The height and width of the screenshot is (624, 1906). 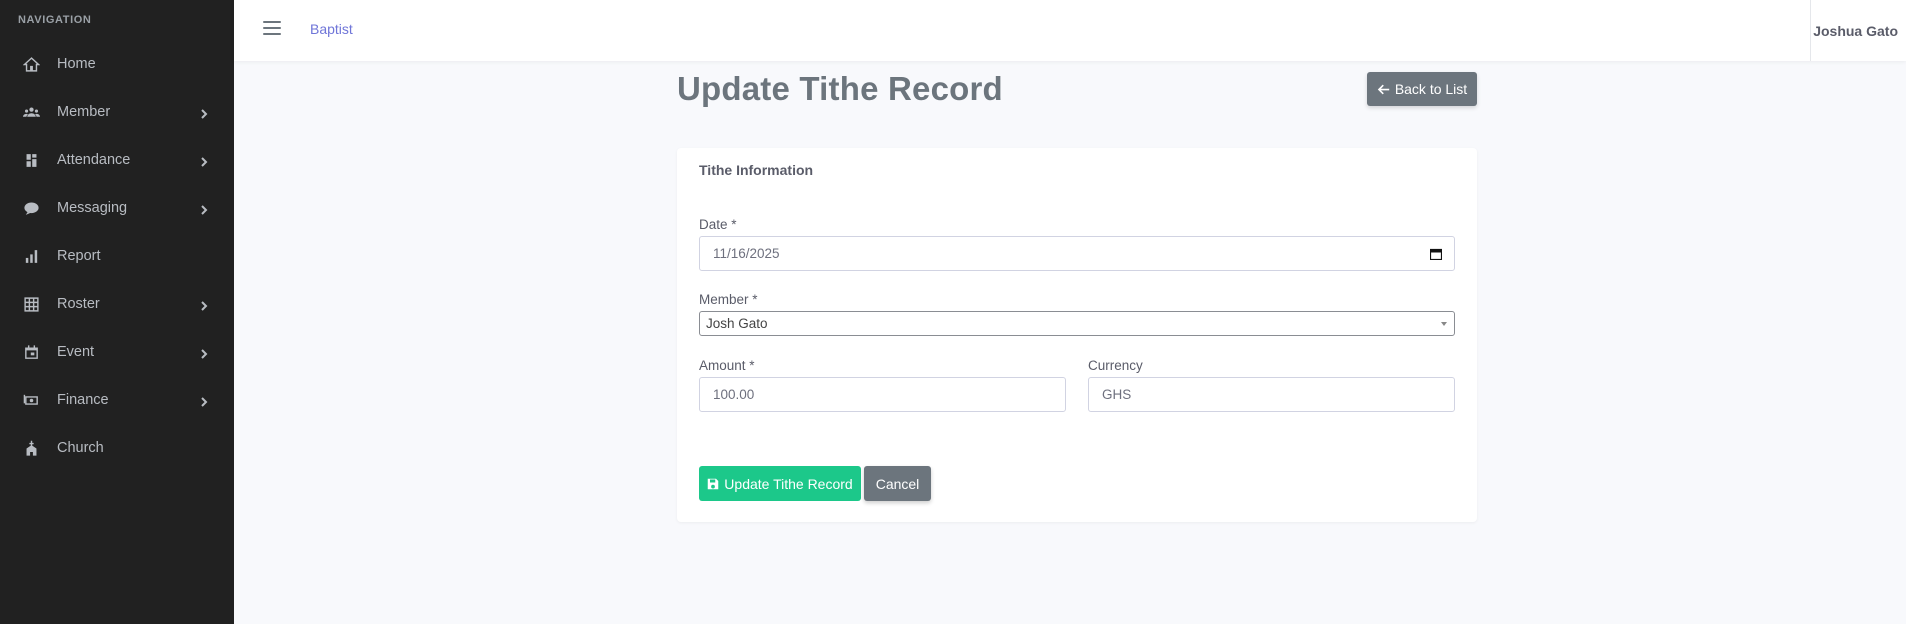 I want to click on card-title: Tithe Information, so click(x=756, y=170).